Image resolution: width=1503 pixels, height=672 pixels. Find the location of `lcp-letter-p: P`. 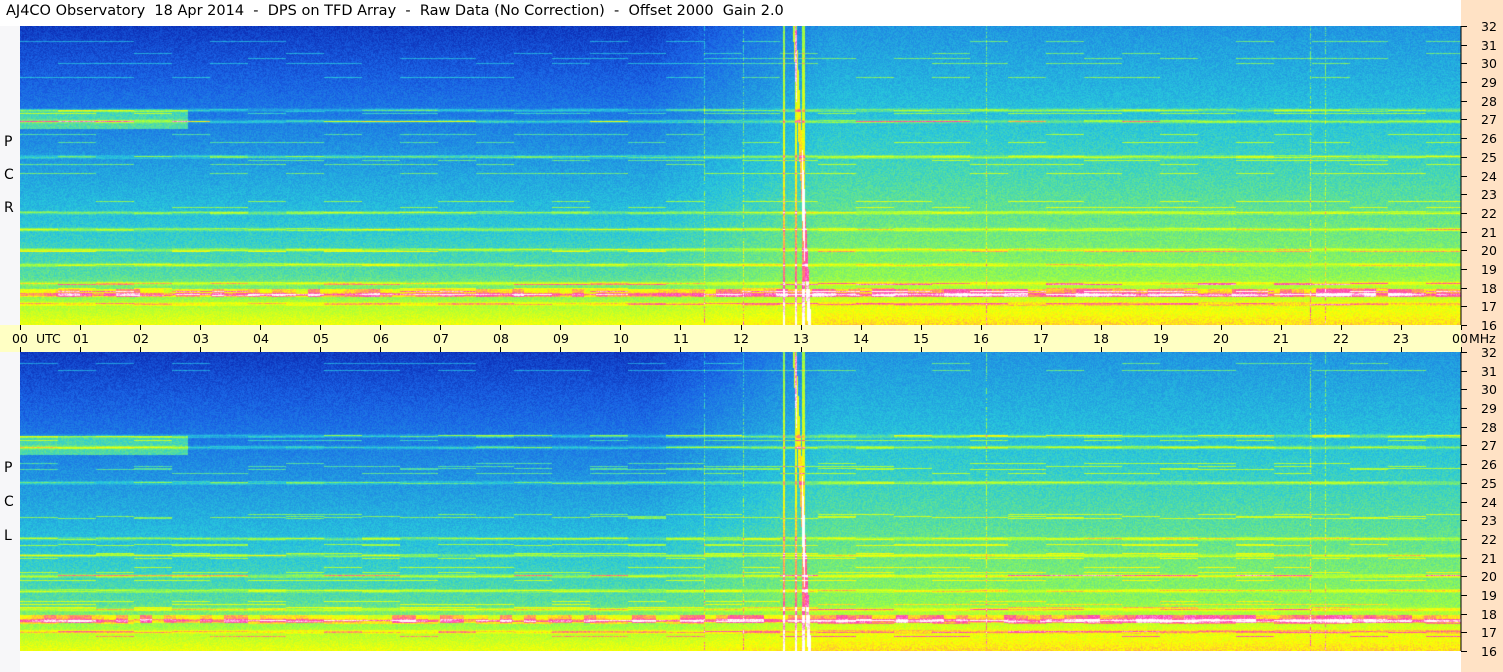

lcp-letter-p: P is located at coordinates (8, 468).